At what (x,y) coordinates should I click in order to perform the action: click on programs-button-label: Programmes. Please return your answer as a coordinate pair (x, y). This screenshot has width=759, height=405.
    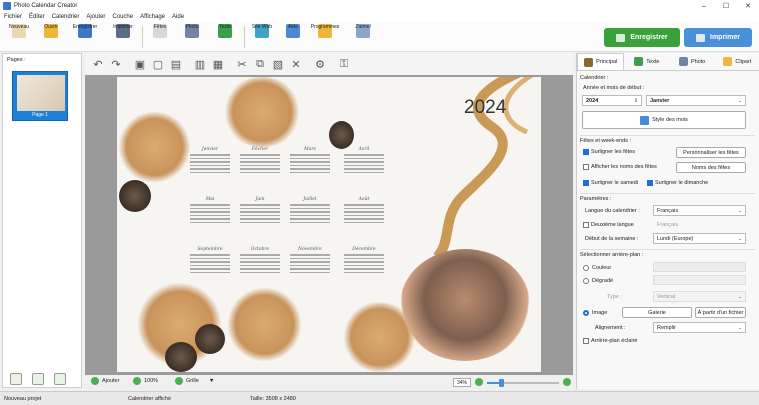
    Looking at the image, I should click on (325, 27).